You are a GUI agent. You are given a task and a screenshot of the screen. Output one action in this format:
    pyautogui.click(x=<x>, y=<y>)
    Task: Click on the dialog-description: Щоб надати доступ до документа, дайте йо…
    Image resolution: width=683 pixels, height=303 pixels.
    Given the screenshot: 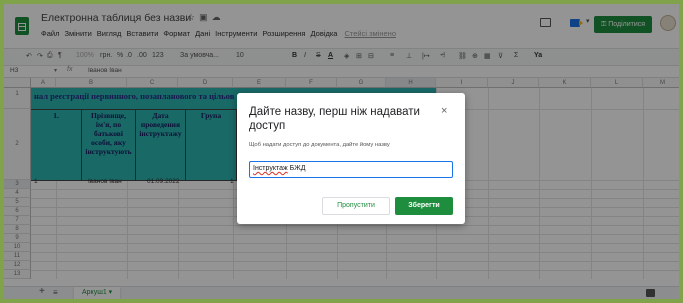 What is the action you would take?
    pyautogui.click(x=319, y=145)
    